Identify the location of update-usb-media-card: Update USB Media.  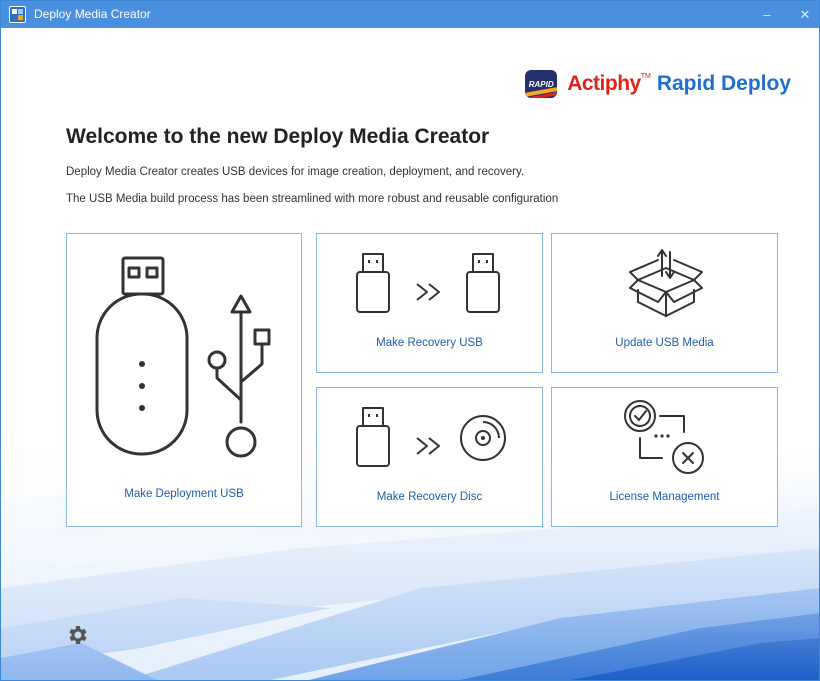
(664, 303).